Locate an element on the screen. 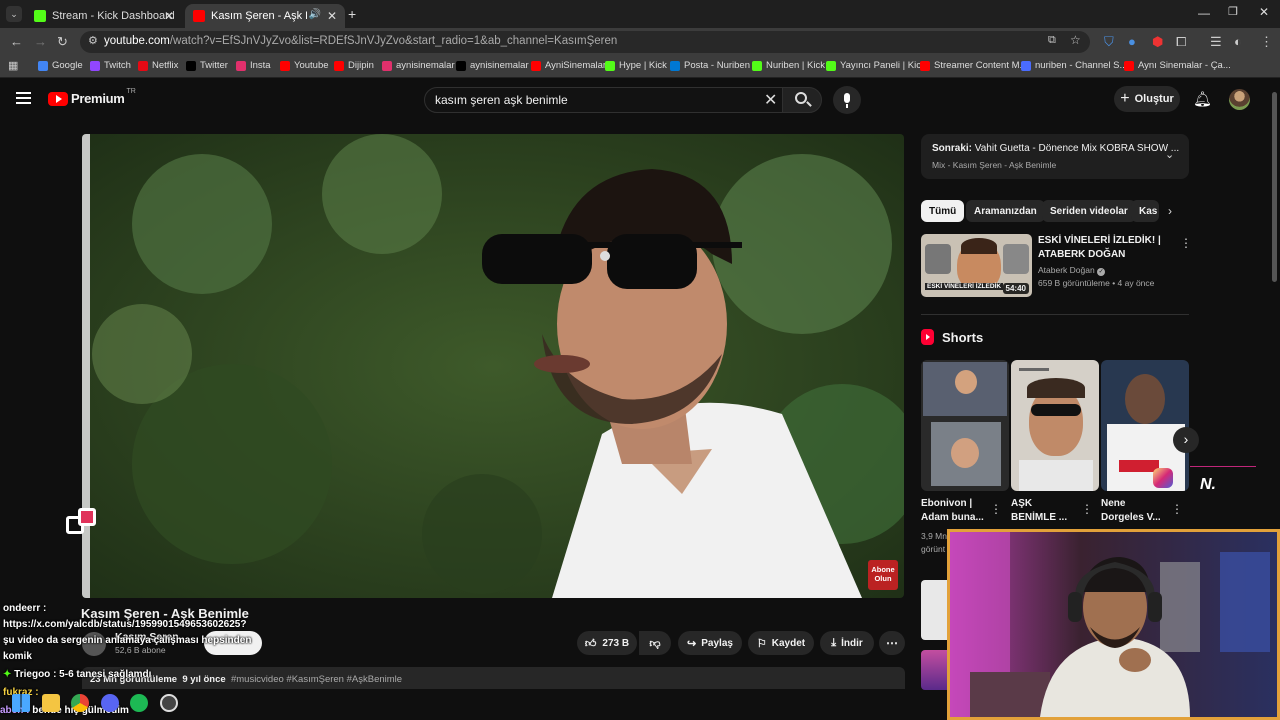 This screenshot has width=1280, height=720. bookmark-item: Dijipin is located at coordinates (354, 65).